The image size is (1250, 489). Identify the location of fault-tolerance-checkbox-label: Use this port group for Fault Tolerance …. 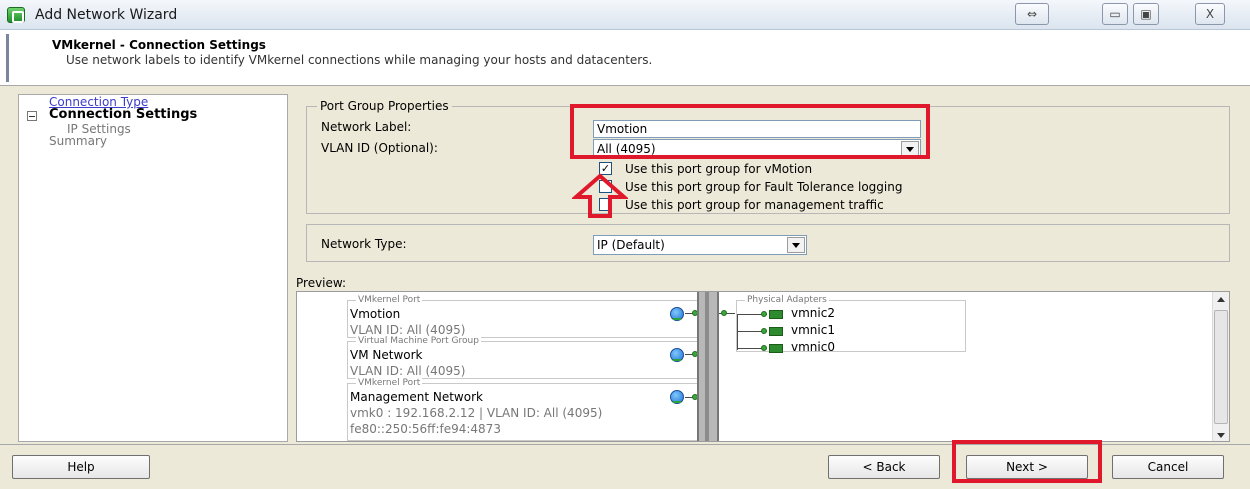
(764, 187).